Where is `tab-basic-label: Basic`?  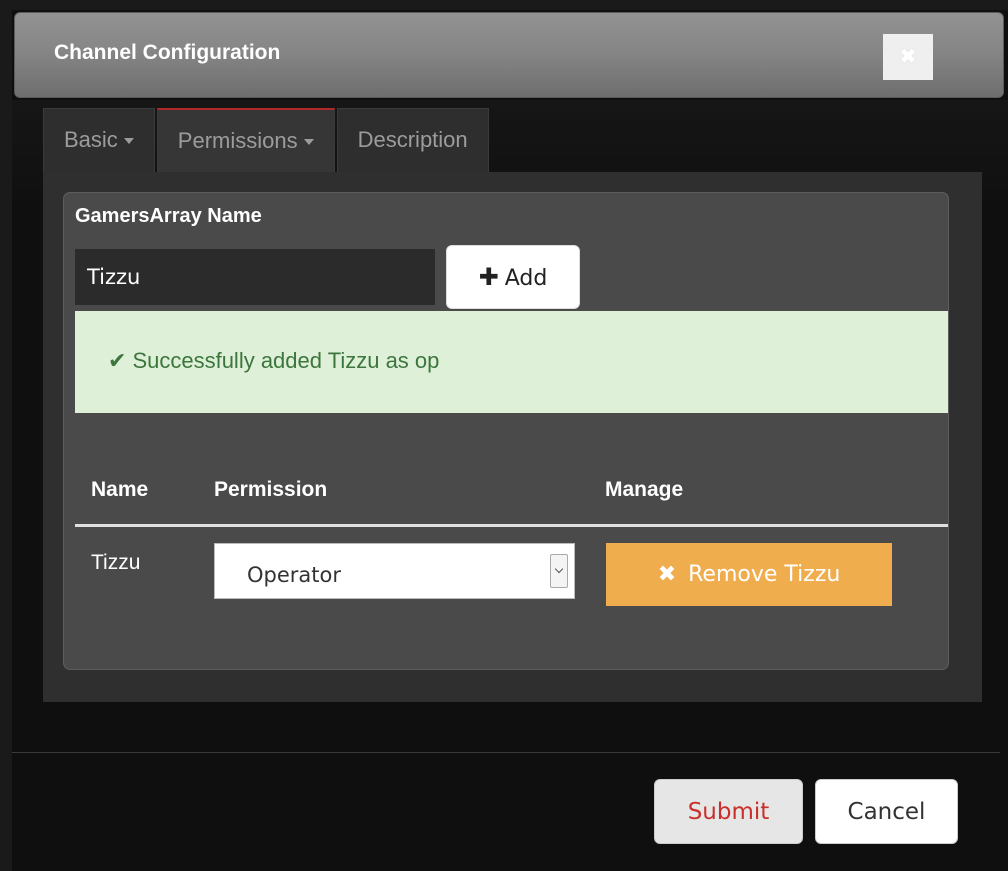 tab-basic-label: Basic is located at coordinates (91, 139).